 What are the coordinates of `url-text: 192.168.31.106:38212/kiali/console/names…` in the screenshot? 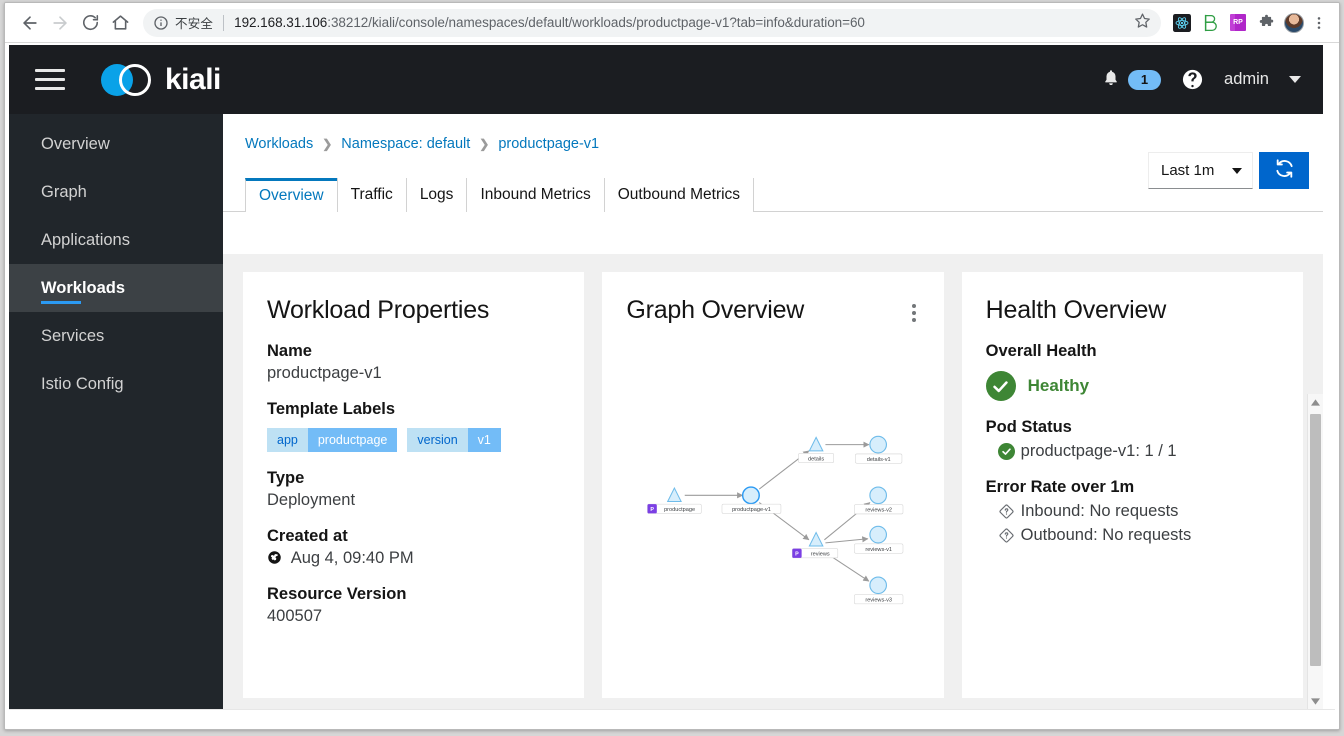 It's located at (691, 22).